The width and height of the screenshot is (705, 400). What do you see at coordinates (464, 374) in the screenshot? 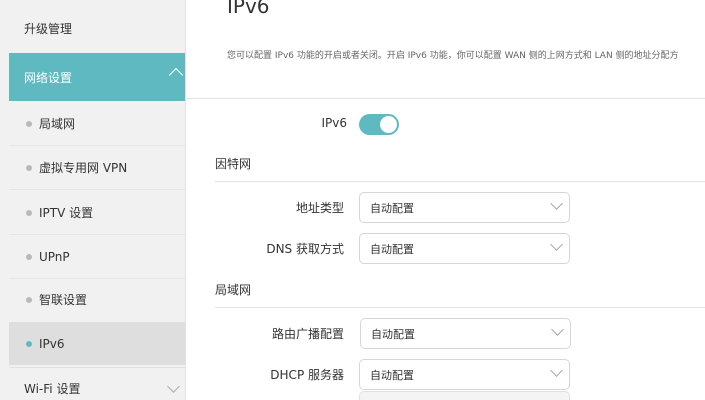
I see `dhcp-server-select: 自动配置` at bounding box center [464, 374].